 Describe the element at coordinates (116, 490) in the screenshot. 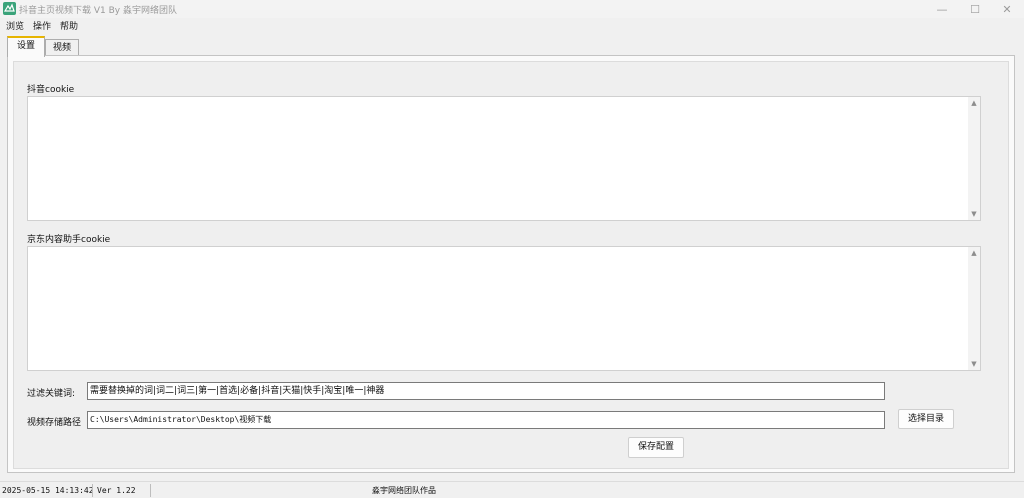

I see `status-version: Ver 1.22` at that location.